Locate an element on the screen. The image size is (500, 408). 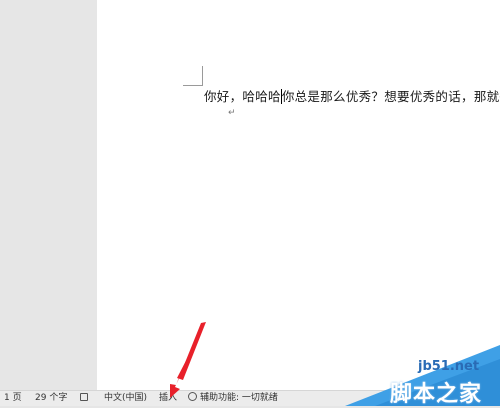
word-count-indicator: 29 个字 is located at coordinates (51, 398).